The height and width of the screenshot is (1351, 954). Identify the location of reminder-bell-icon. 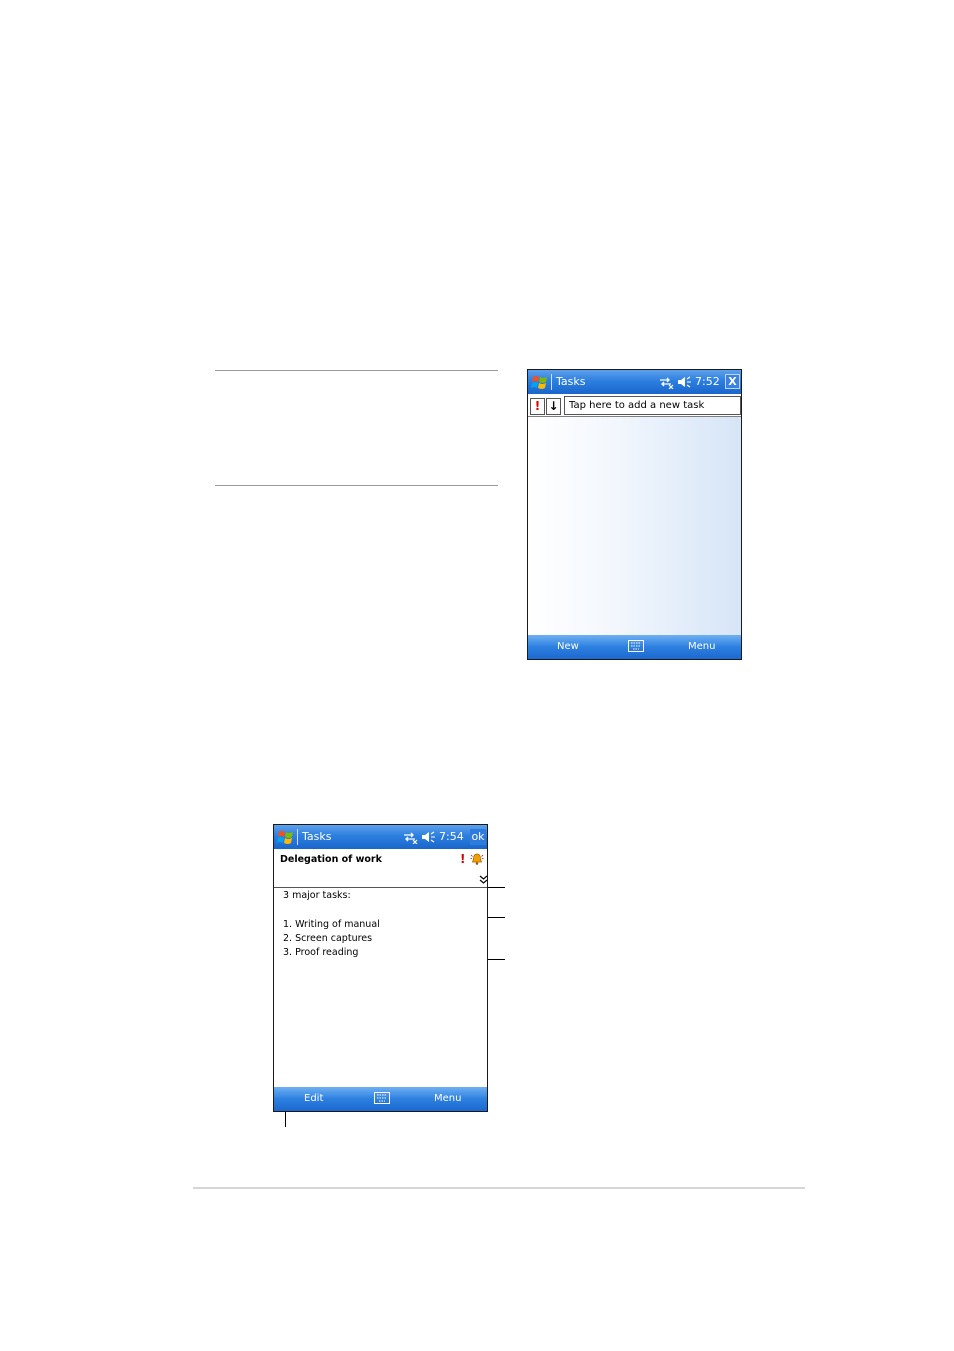
(477, 859).